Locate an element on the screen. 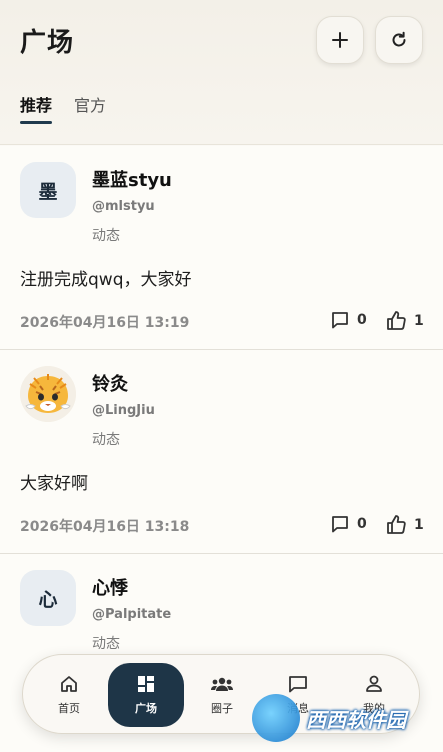  dashboard-icon is located at coordinates (146, 684).